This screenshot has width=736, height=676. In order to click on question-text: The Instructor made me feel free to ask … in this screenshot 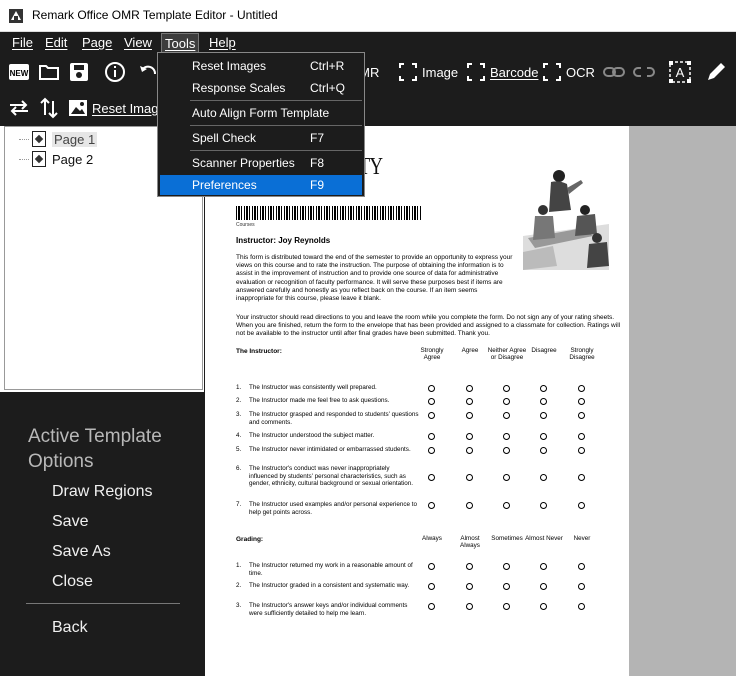, I will do `click(319, 400)`.